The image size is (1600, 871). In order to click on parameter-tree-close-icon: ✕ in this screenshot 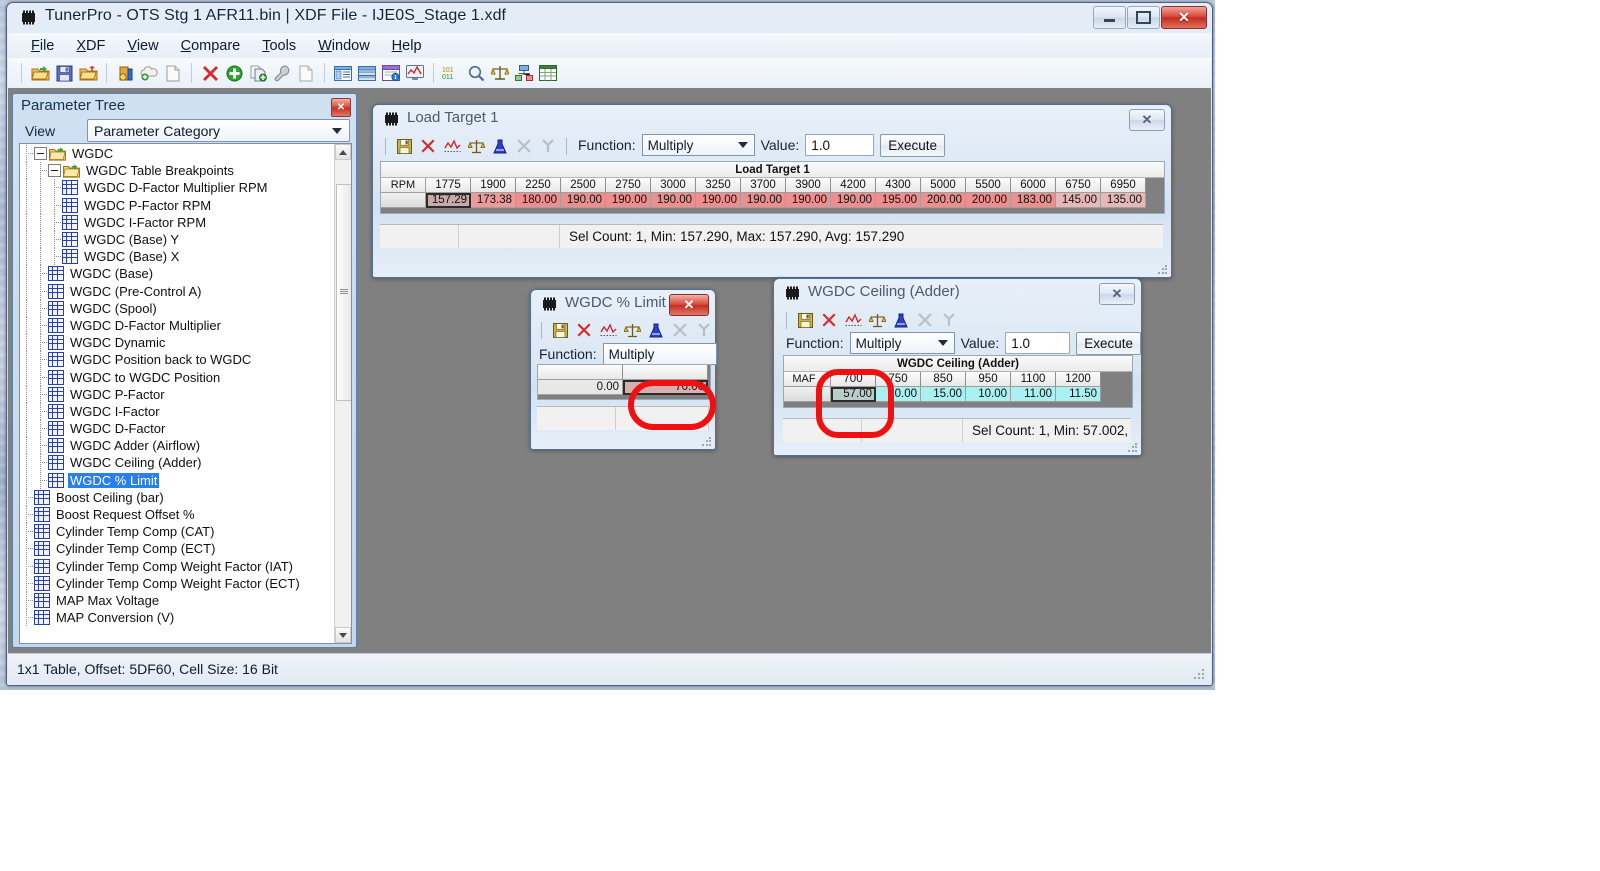, I will do `click(341, 107)`.